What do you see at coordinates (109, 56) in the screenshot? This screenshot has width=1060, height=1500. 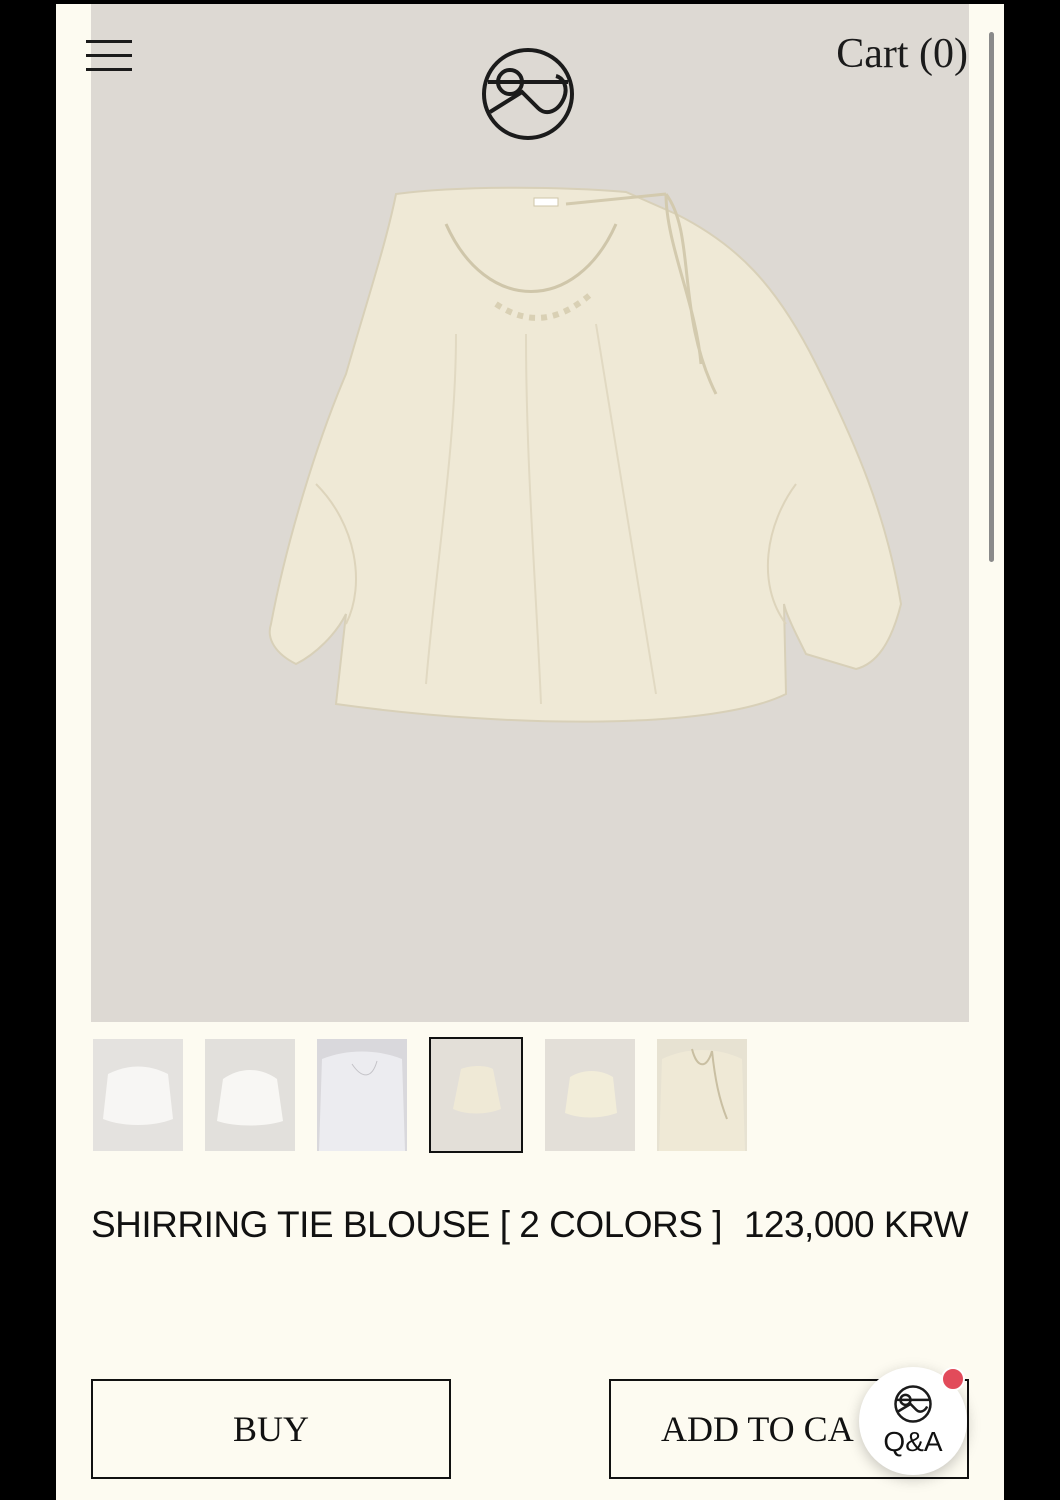 I see `hamburger-menu-icon` at bounding box center [109, 56].